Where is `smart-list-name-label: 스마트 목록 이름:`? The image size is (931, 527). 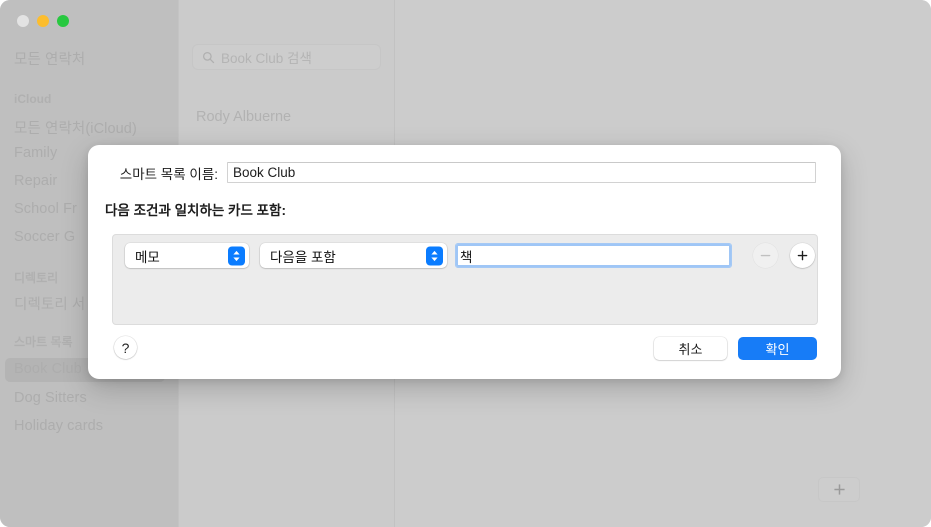
smart-list-name-label: 스마트 목록 이름: is located at coordinates (168, 174).